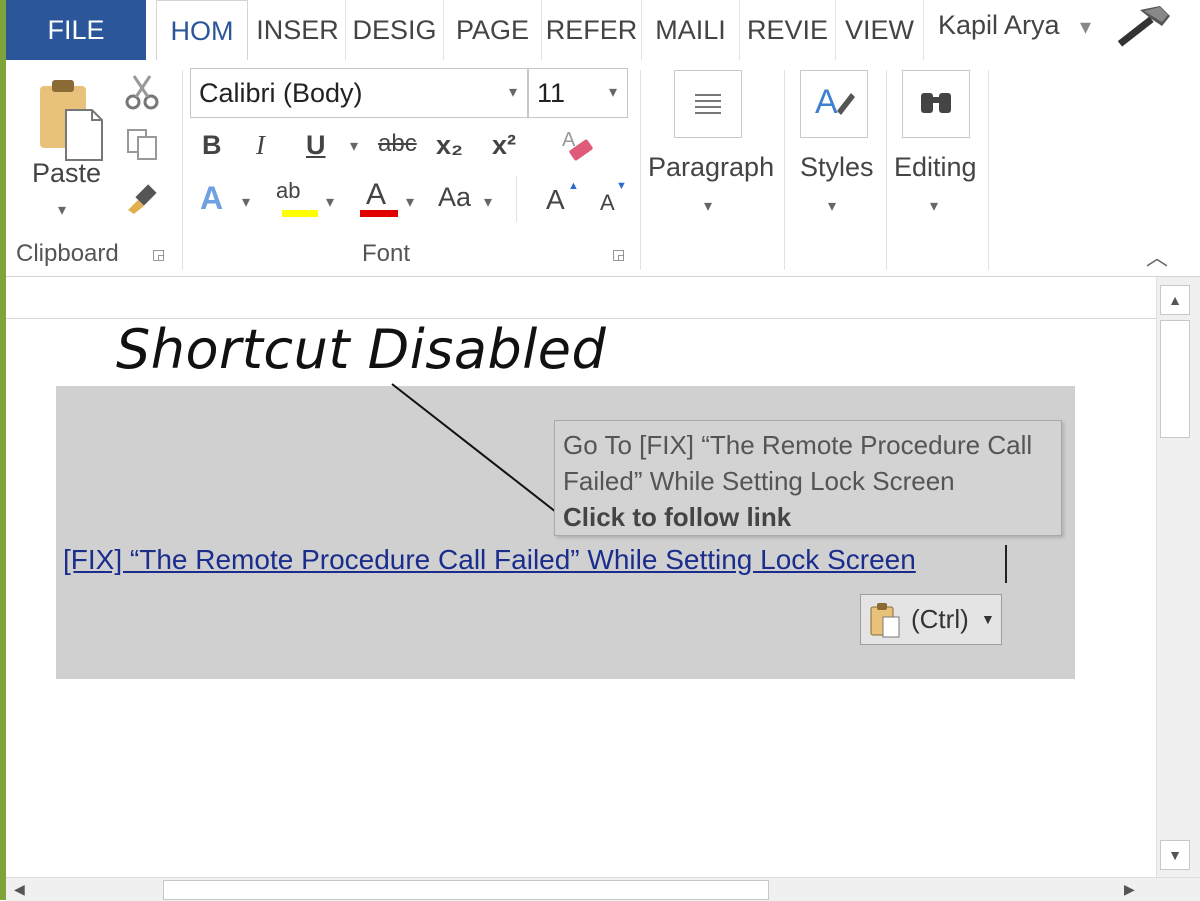 Image resolution: width=1200 pixels, height=901 pixels. Describe the element at coordinates (142, 92) in the screenshot. I see `cut-icon` at that location.